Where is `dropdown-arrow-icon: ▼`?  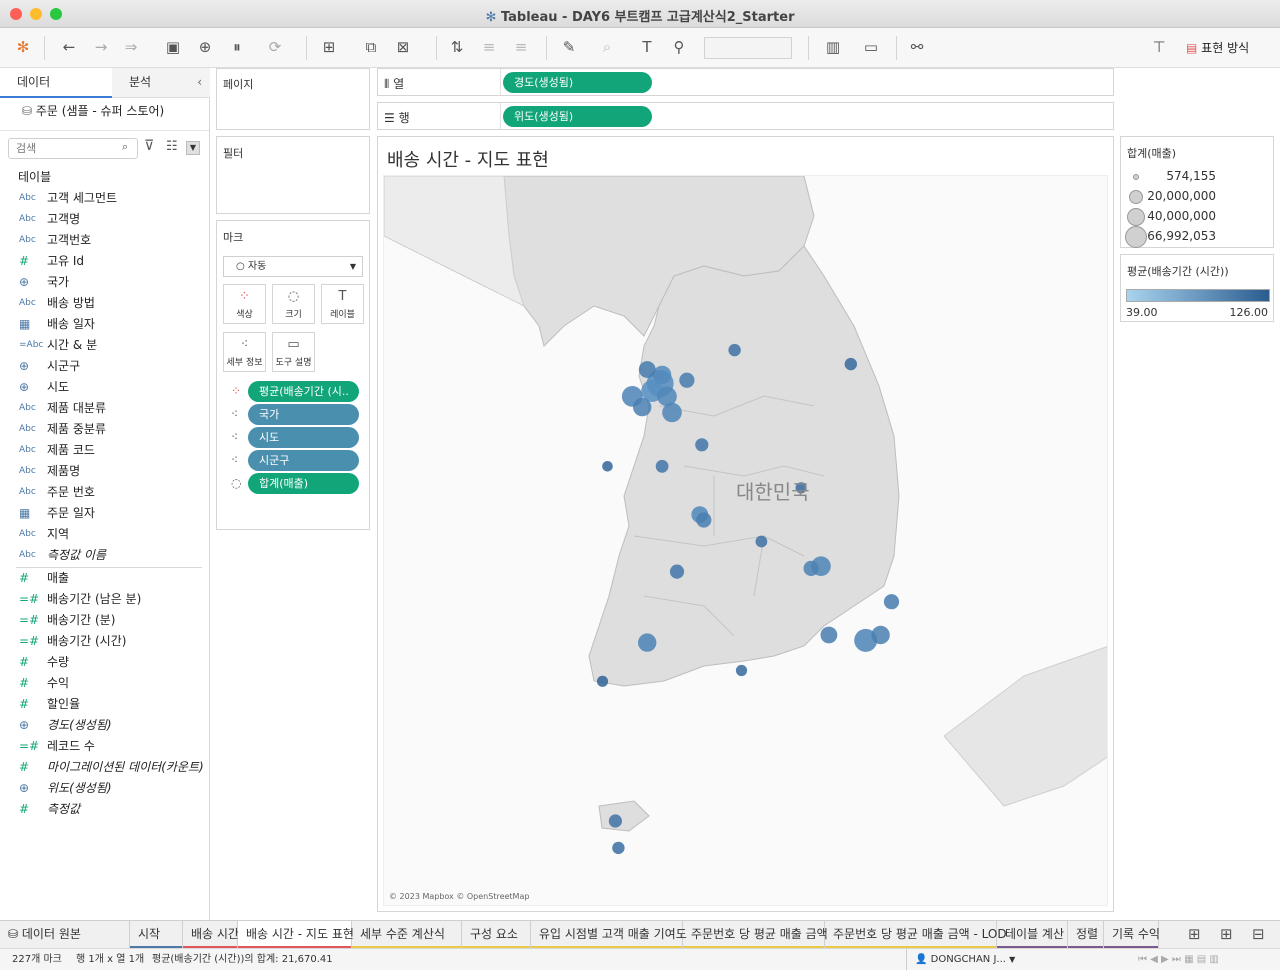 dropdown-arrow-icon: ▼ is located at coordinates (193, 148).